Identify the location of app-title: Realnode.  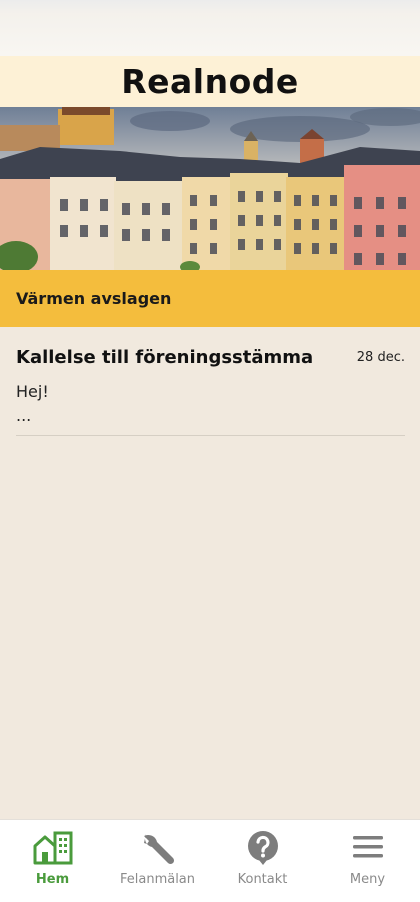
(210, 81).